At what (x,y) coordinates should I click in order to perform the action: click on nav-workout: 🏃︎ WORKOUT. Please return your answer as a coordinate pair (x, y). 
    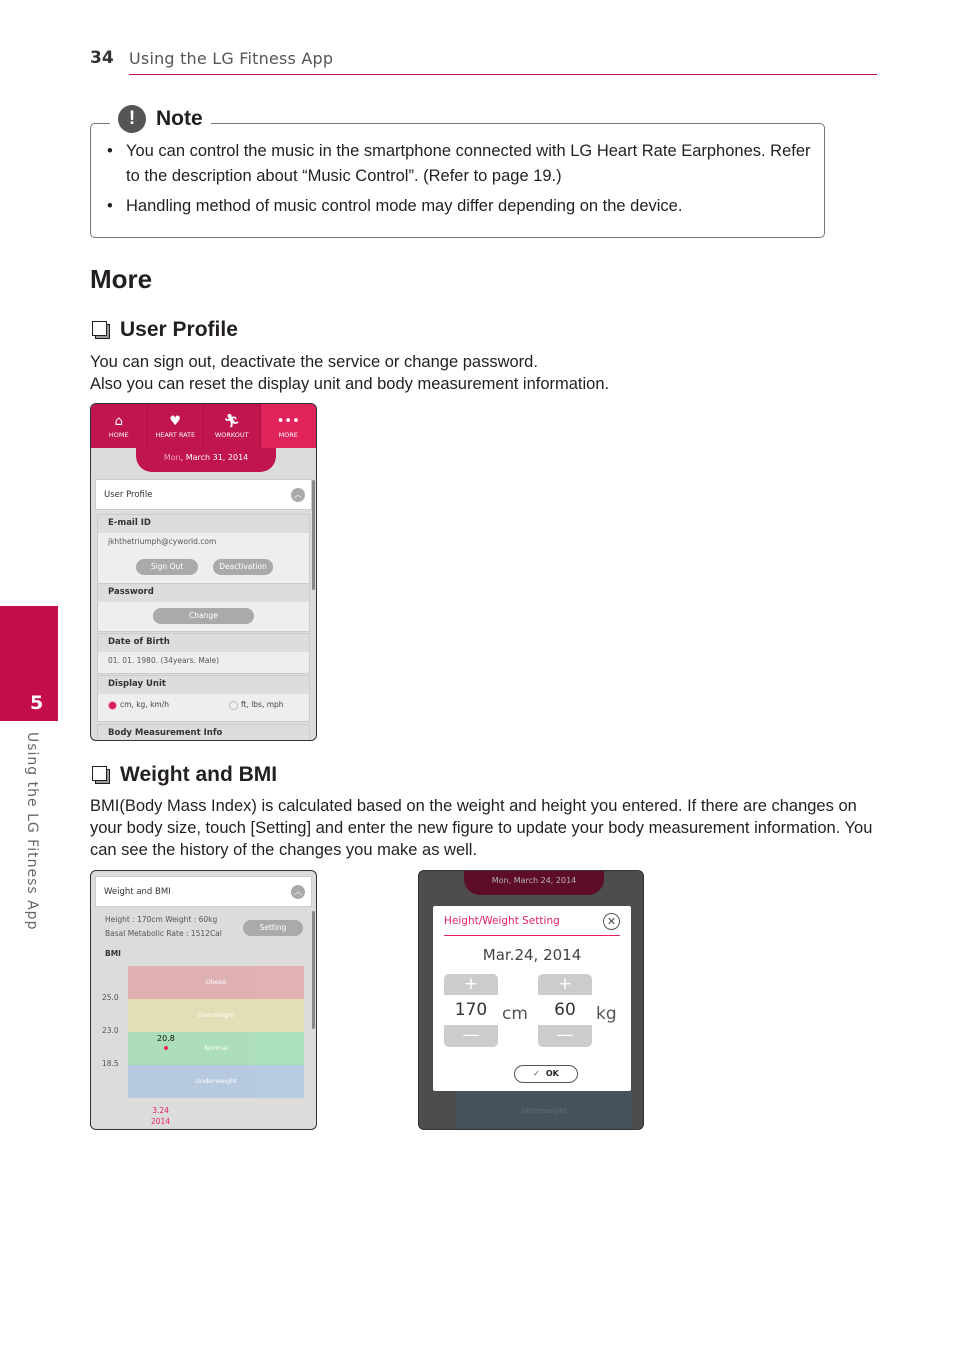
    Looking at the image, I should click on (232, 426).